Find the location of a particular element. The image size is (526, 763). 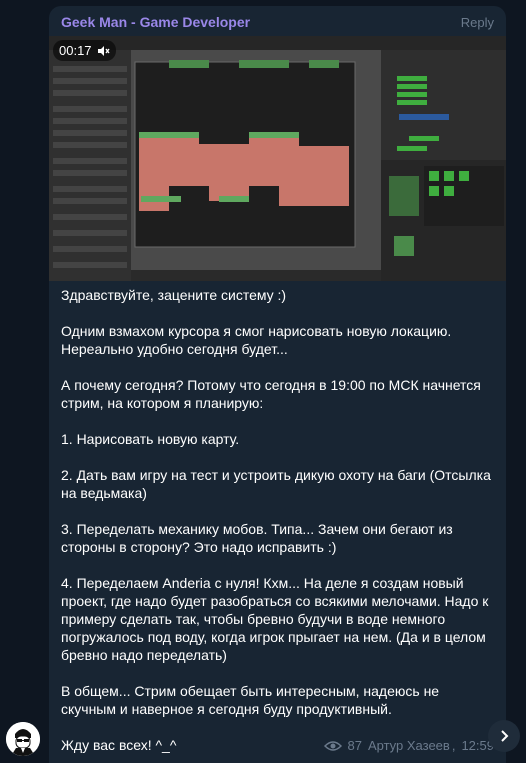

avatar is located at coordinates (23, 739).